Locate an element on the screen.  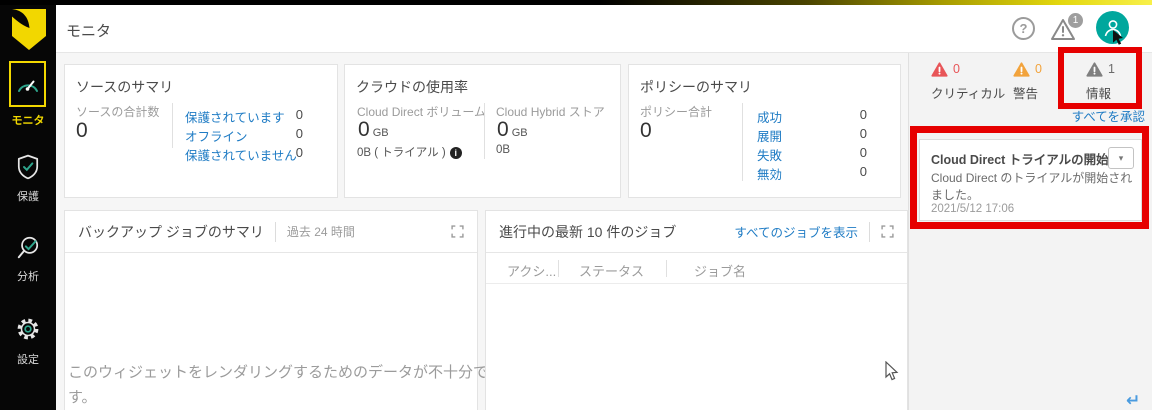
sidebar-item-analyze-label: 分析 is located at coordinates (28, 276).